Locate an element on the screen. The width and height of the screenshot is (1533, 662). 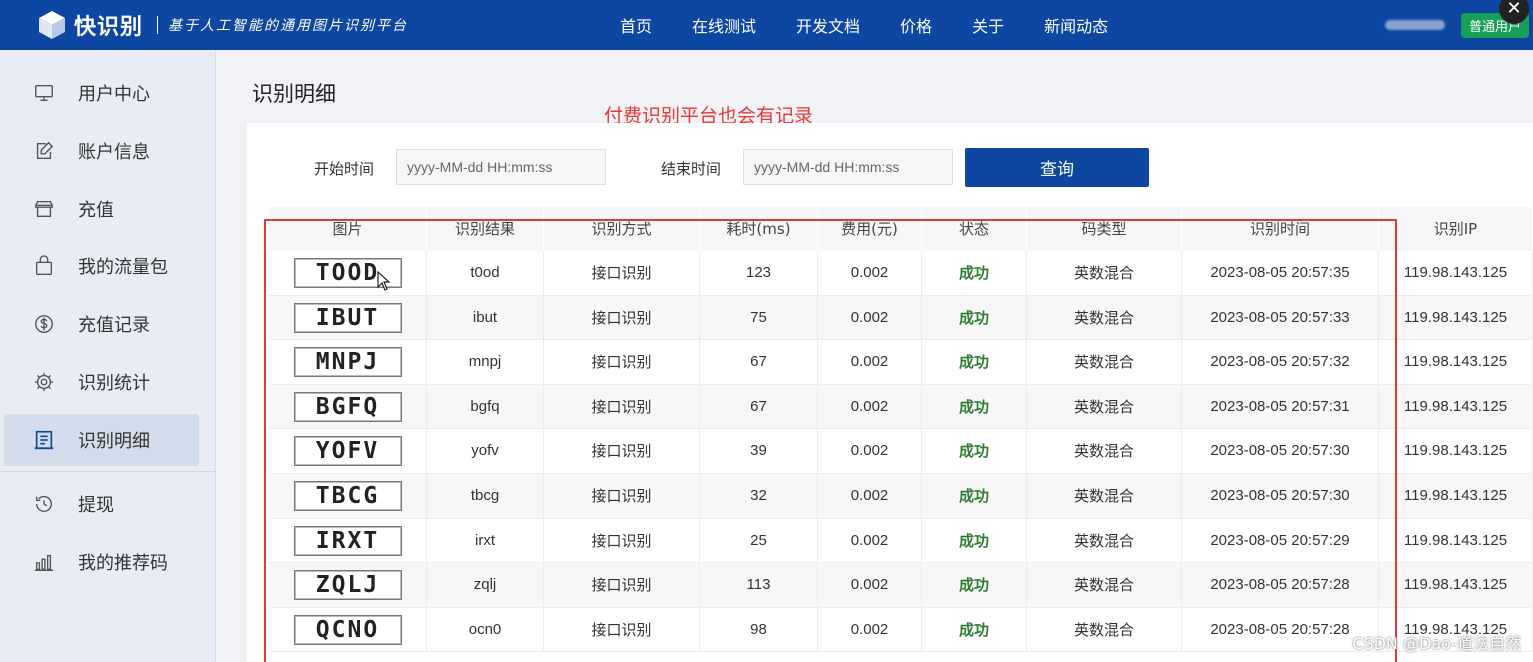
column-header-cost: 费用(元) is located at coordinates (870, 229).